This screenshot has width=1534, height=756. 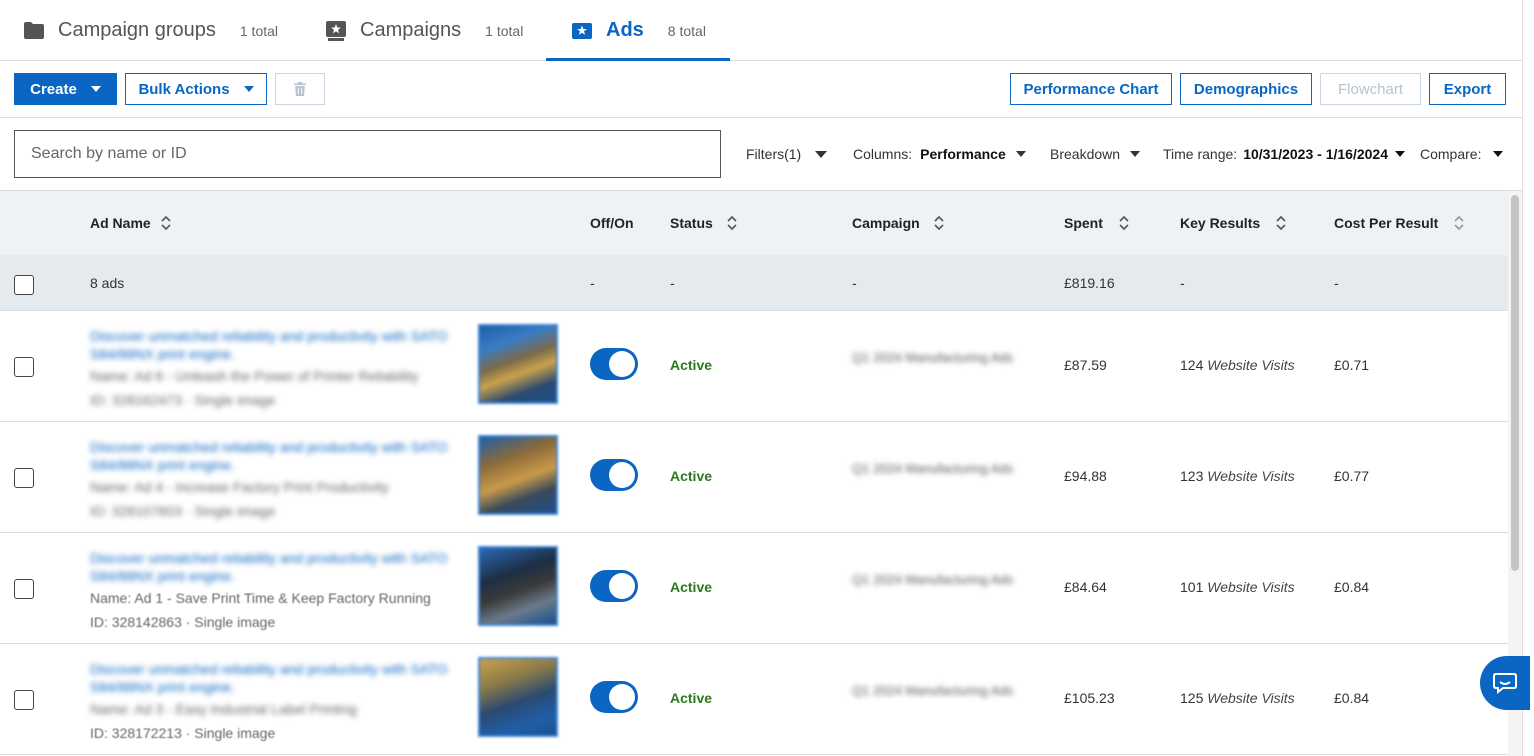 What do you see at coordinates (1315, 154) in the screenshot?
I see `time-range-value: 10/31/2023 - 1/16/2024` at bounding box center [1315, 154].